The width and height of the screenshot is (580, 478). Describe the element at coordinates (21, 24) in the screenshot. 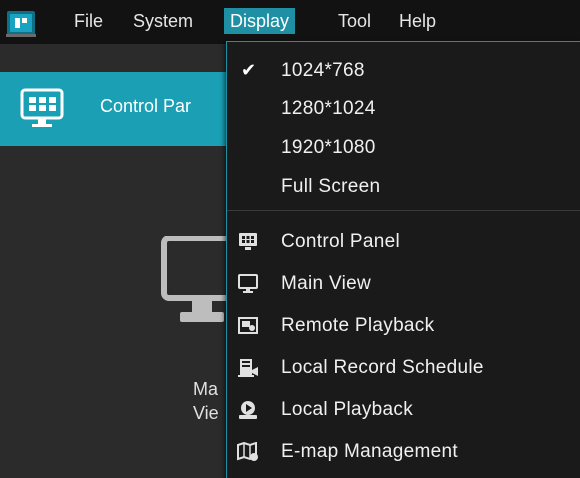

I see `app-logo-icon` at that location.